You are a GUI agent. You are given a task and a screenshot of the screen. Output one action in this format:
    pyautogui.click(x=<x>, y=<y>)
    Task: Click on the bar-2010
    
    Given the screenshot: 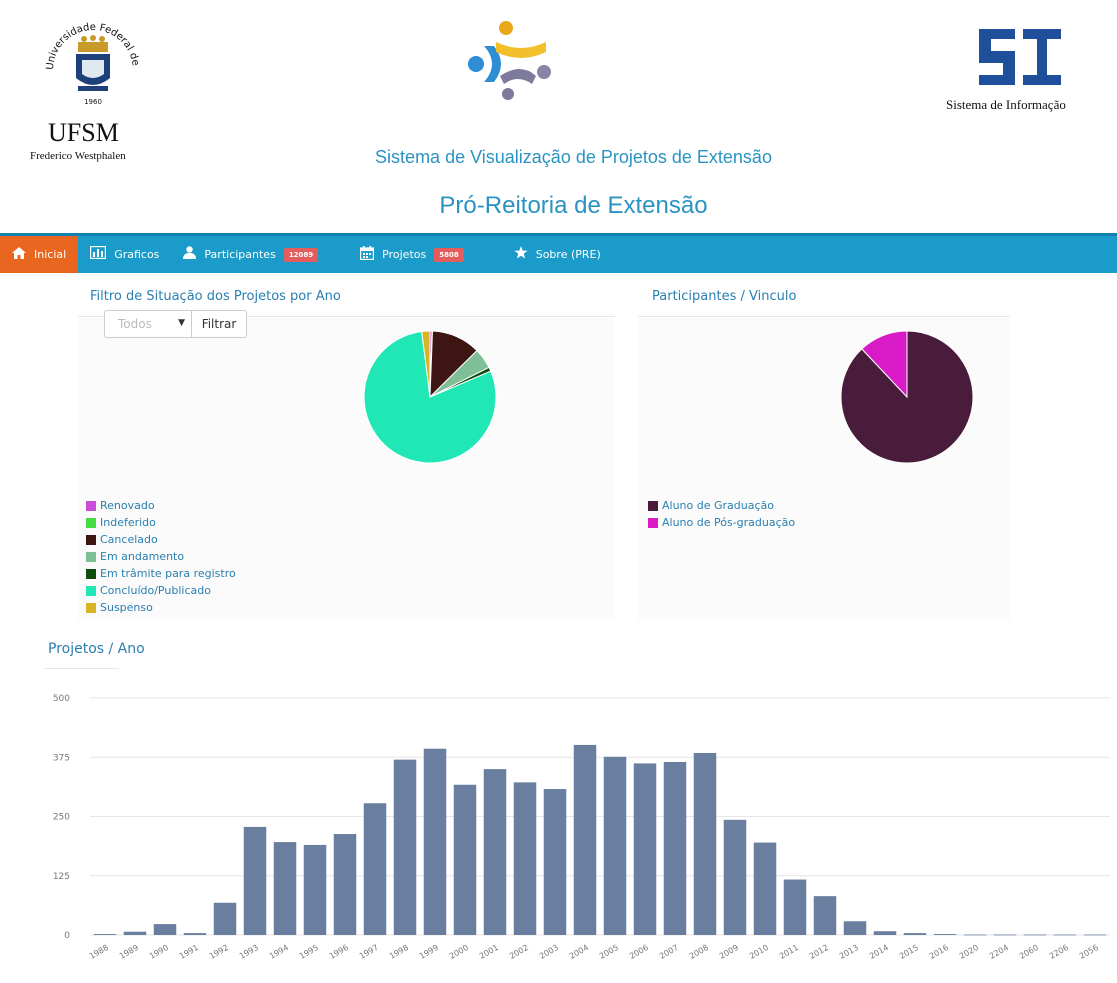 What is the action you would take?
    pyautogui.click(x=765, y=888)
    